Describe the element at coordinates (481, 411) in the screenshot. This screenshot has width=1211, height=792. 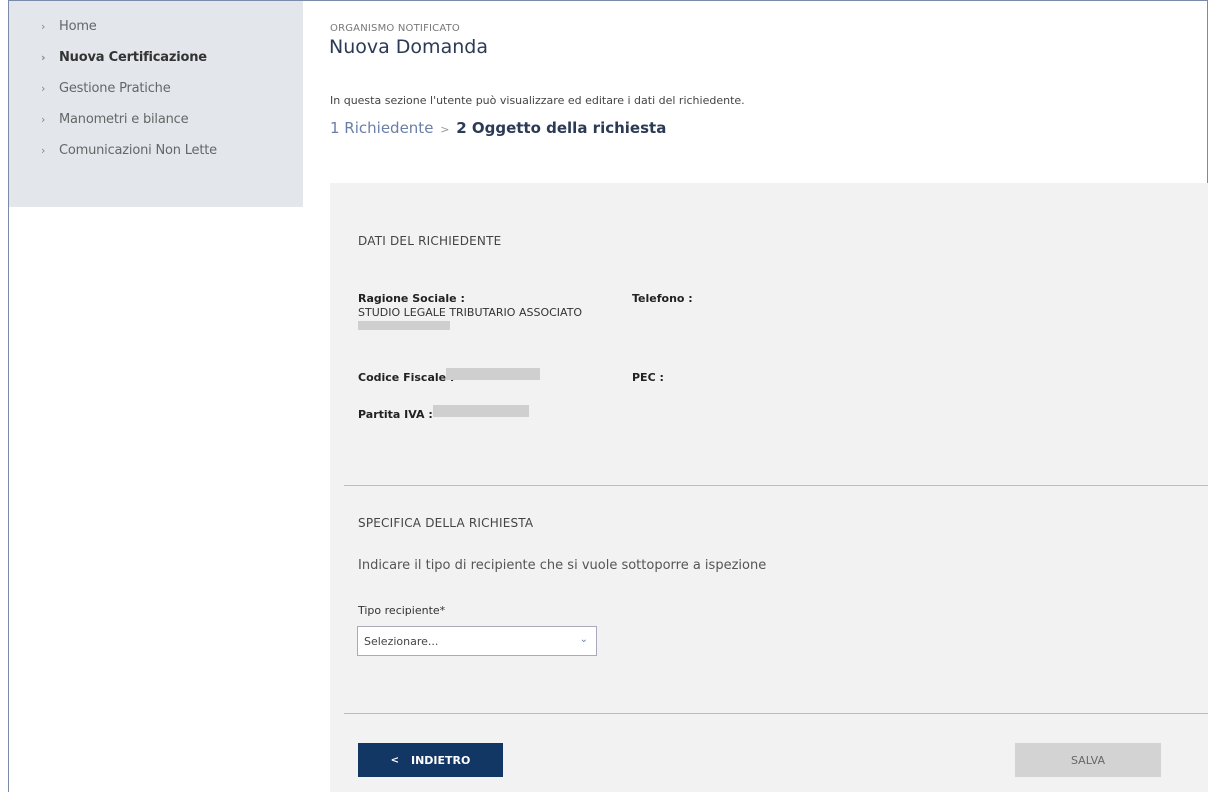
I see `redacted-partita-iva` at that location.